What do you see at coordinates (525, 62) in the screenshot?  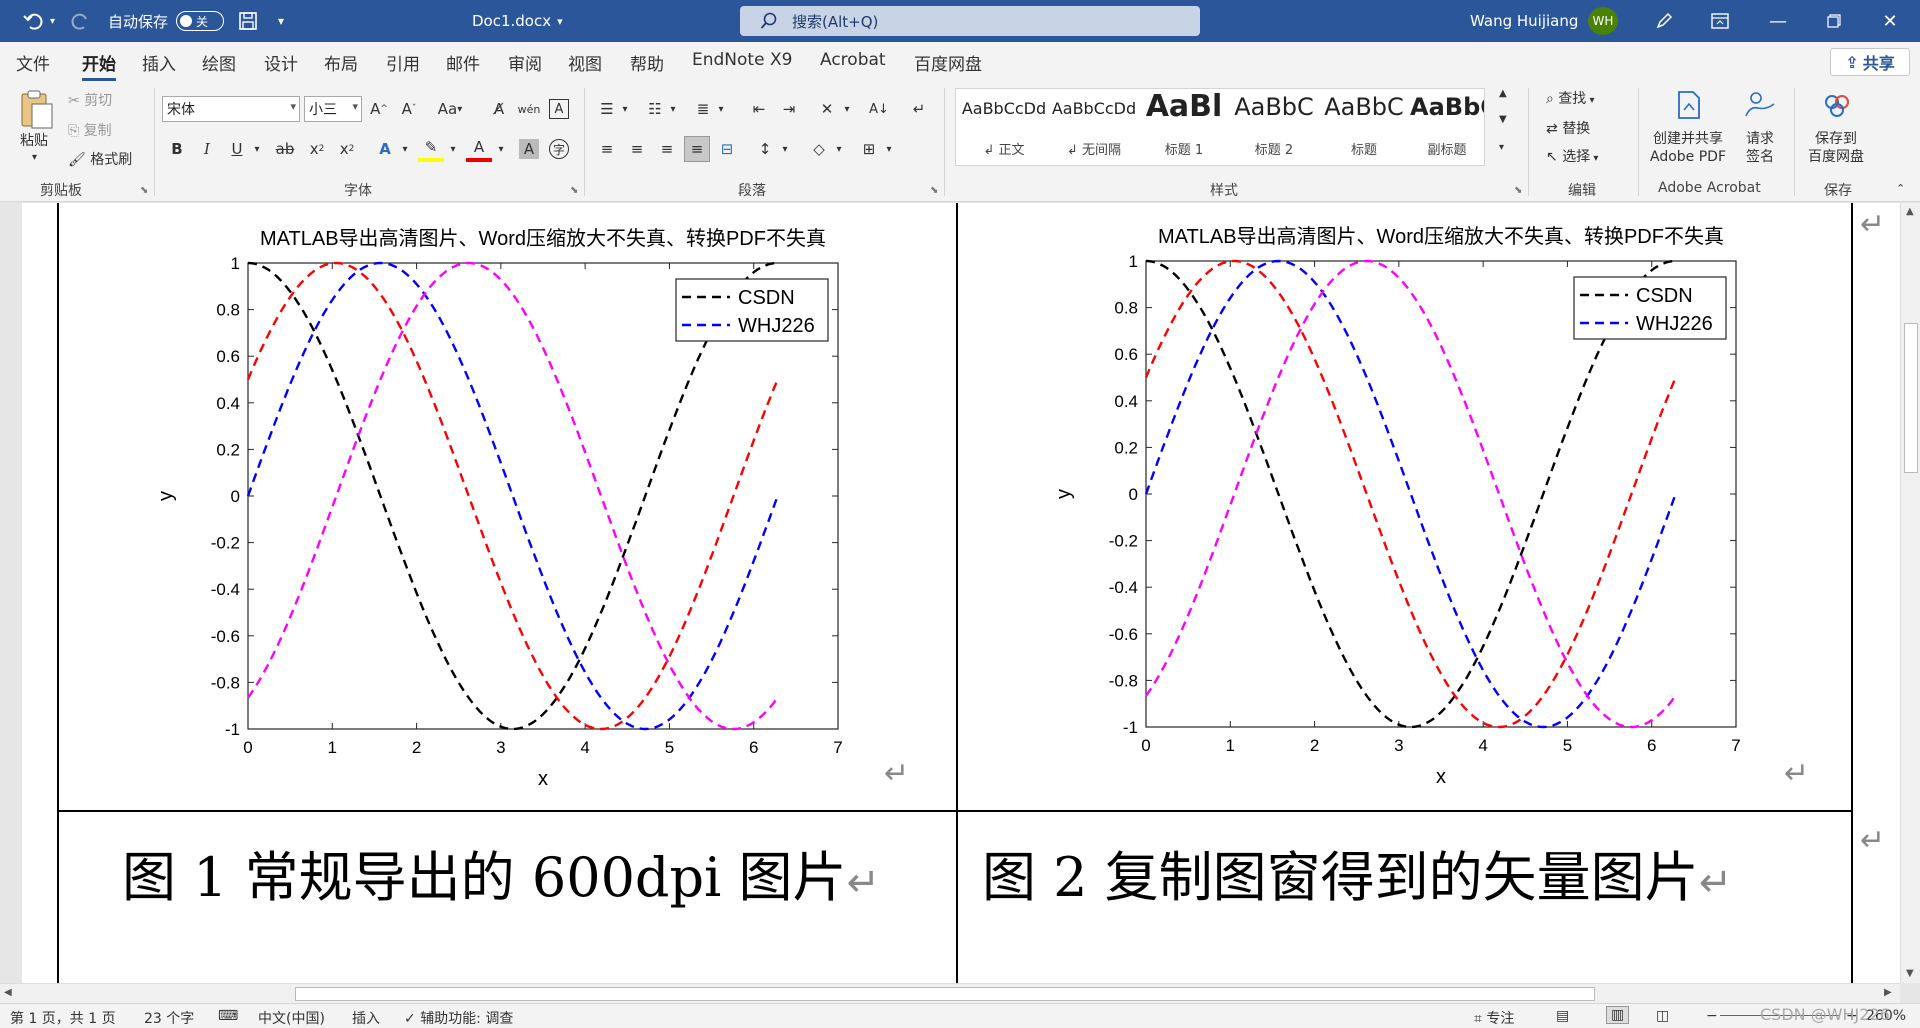 I see `tab-review: 审阅` at bounding box center [525, 62].